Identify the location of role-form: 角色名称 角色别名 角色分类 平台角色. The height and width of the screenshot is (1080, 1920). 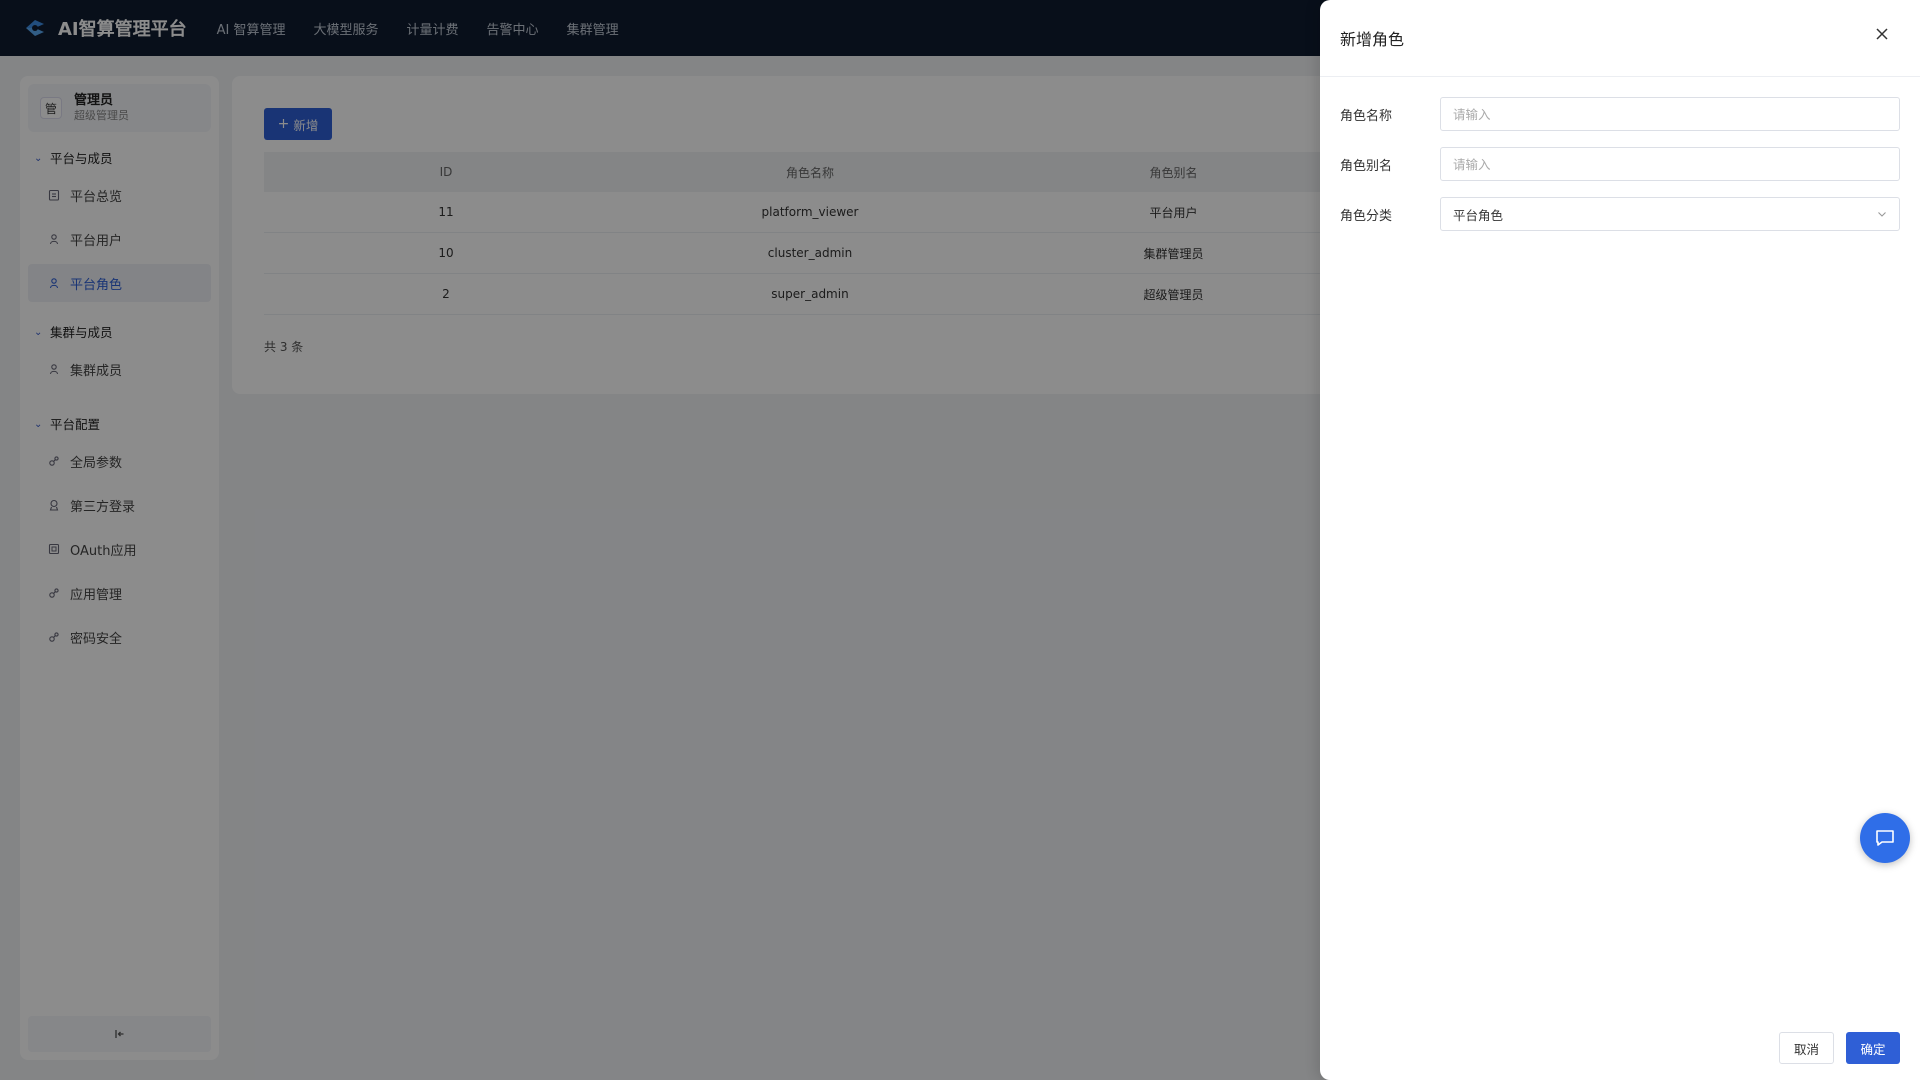
(1620, 154).